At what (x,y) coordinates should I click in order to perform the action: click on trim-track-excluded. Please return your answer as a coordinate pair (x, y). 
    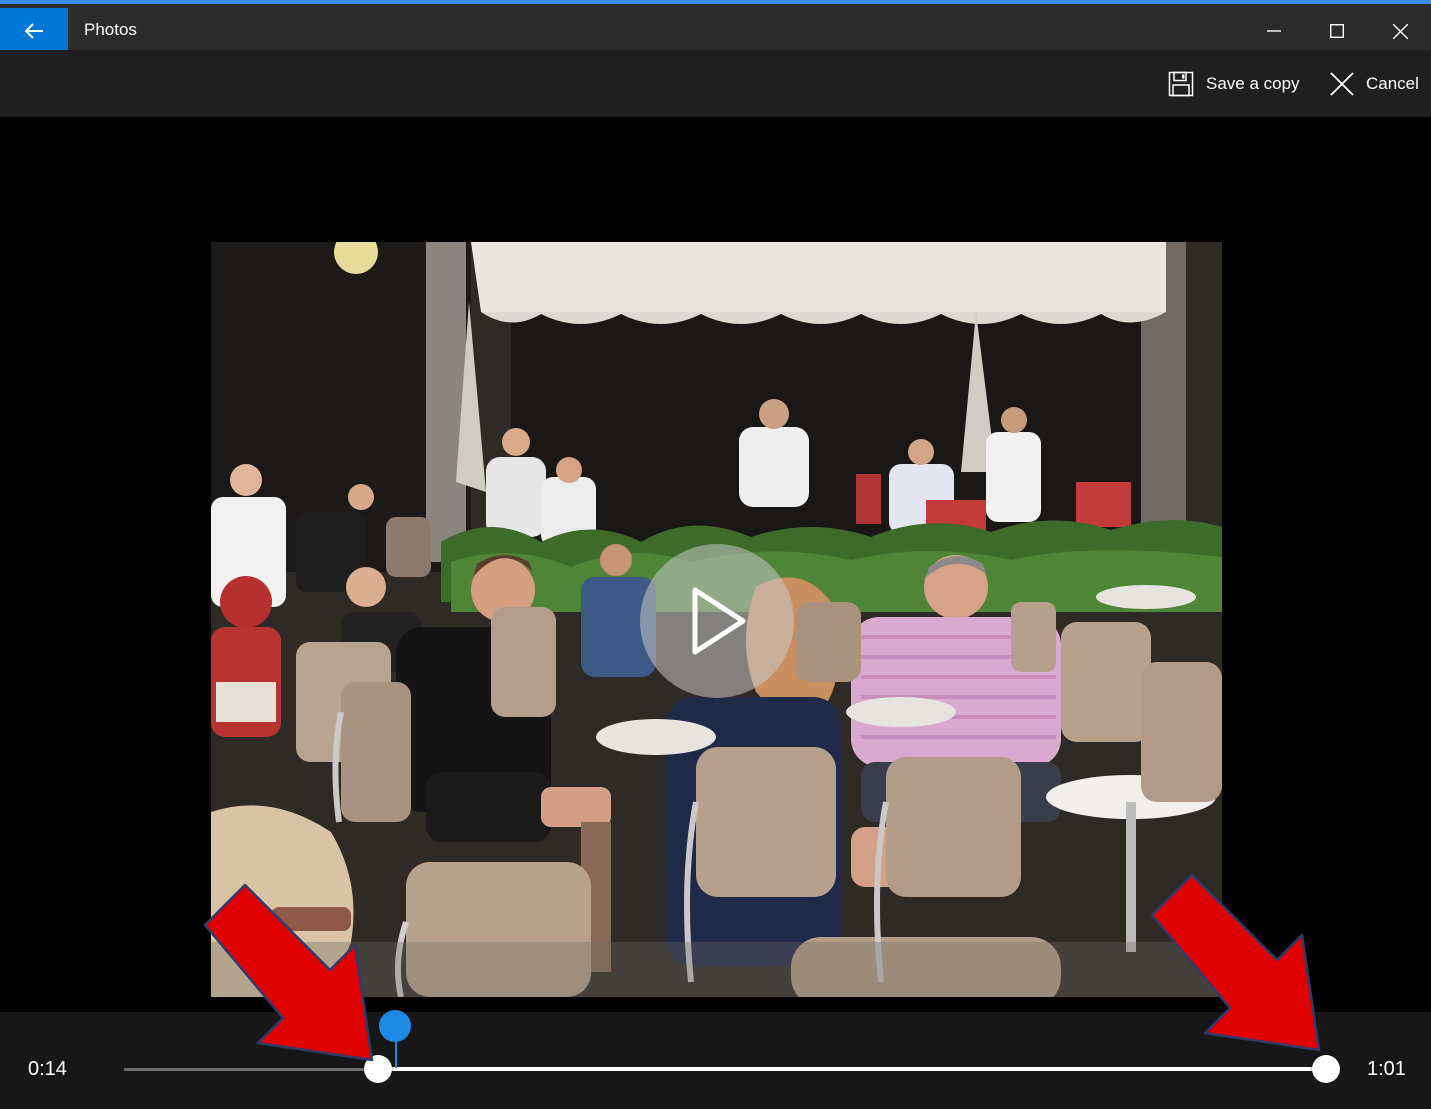
    Looking at the image, I should click on (251, 1069).